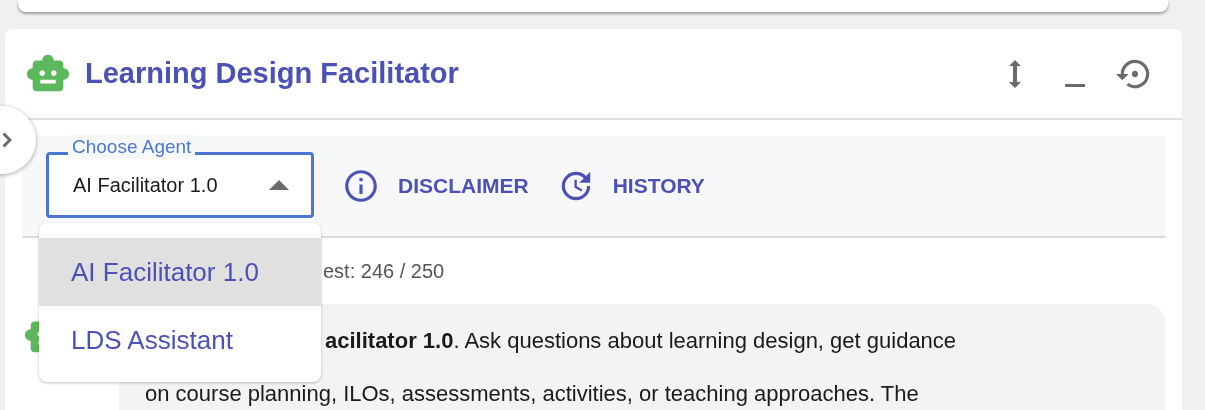 This screenshot has height=410, width=1205. What do you see at coordinates (630, 186) in the screenshot?
I see `toolbar-button: HISTORY` at bounding box center [630, 186].